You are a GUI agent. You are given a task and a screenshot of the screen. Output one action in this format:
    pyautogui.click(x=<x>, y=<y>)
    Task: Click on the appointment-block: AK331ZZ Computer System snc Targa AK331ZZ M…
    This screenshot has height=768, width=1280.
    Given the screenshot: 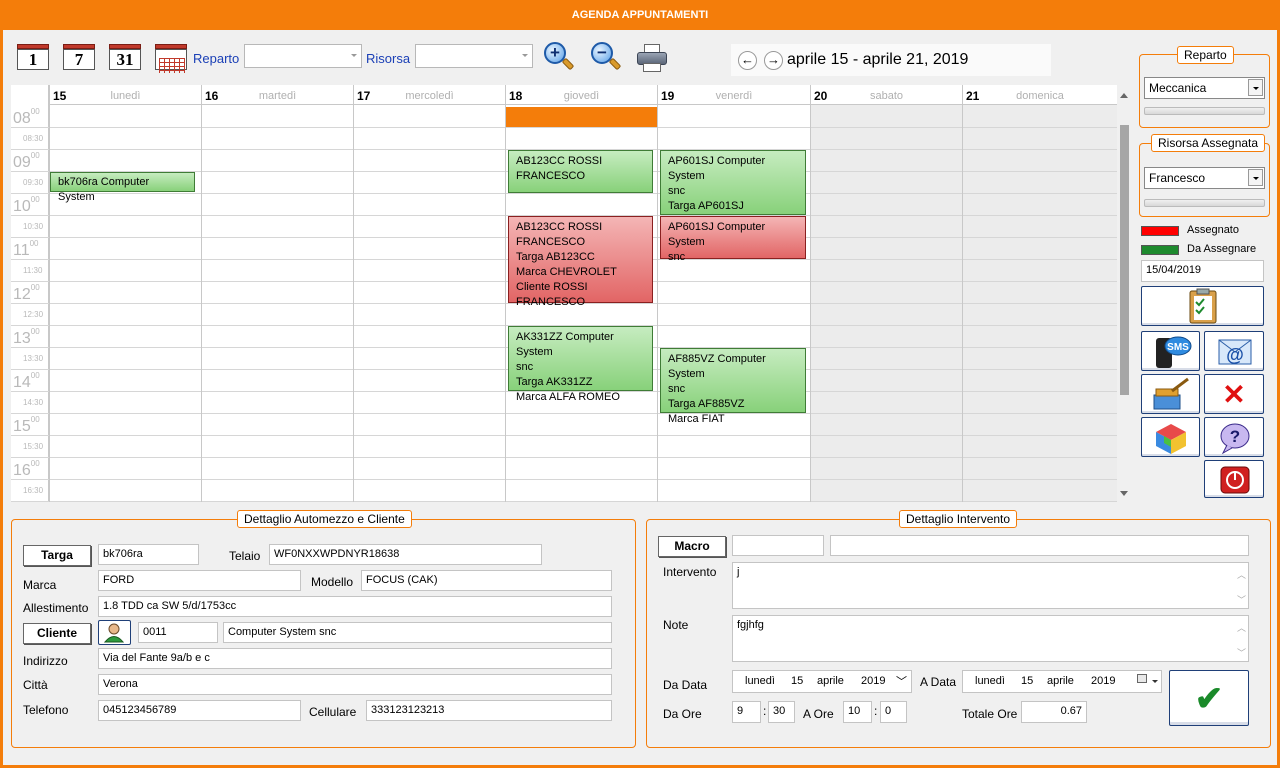 What is the action you would take?
    pyautogui.click(x=580, y=364)
    